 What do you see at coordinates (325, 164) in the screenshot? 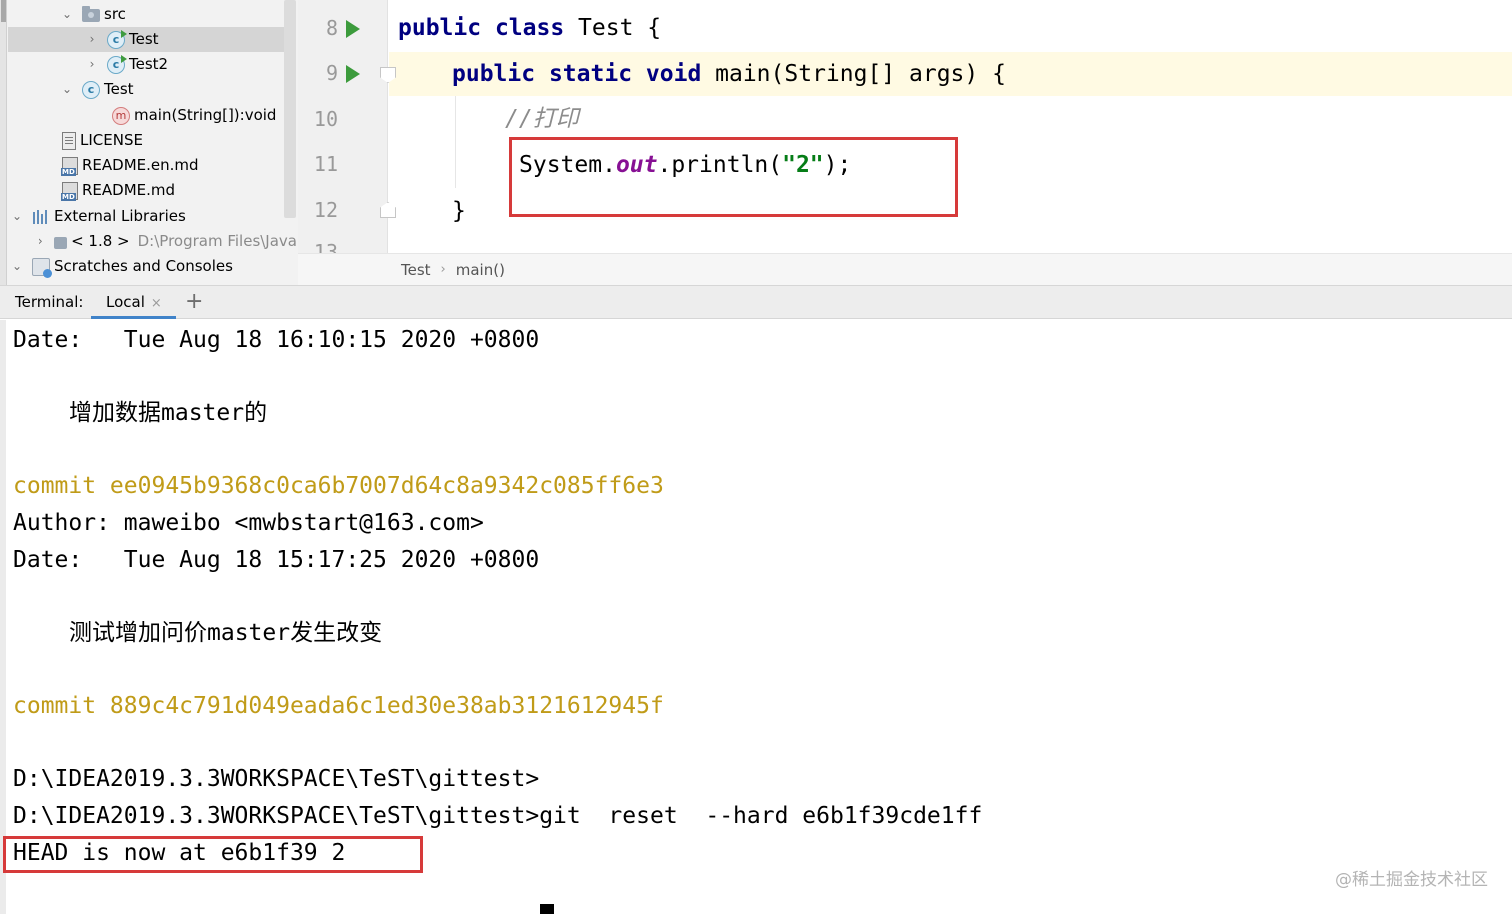
I see `line-number: 11` at bounding box center [325, 164].